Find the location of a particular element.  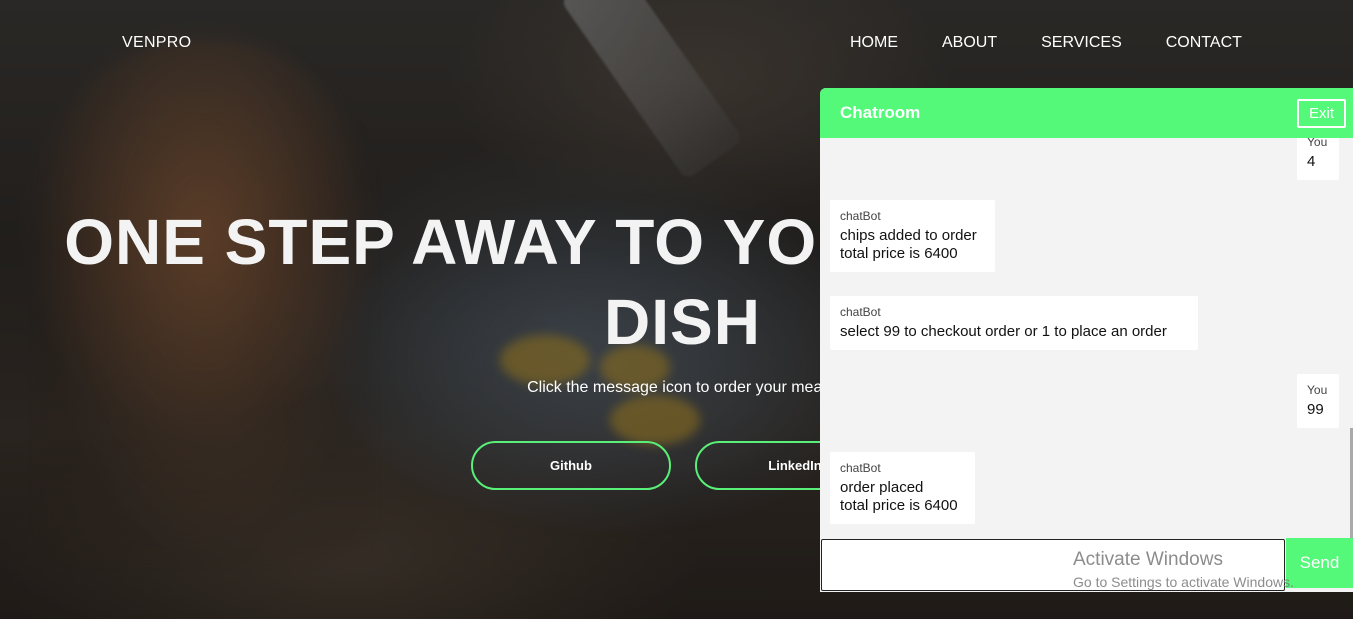

chatroom-title: Chatroom is located at coordinates (880, 112).